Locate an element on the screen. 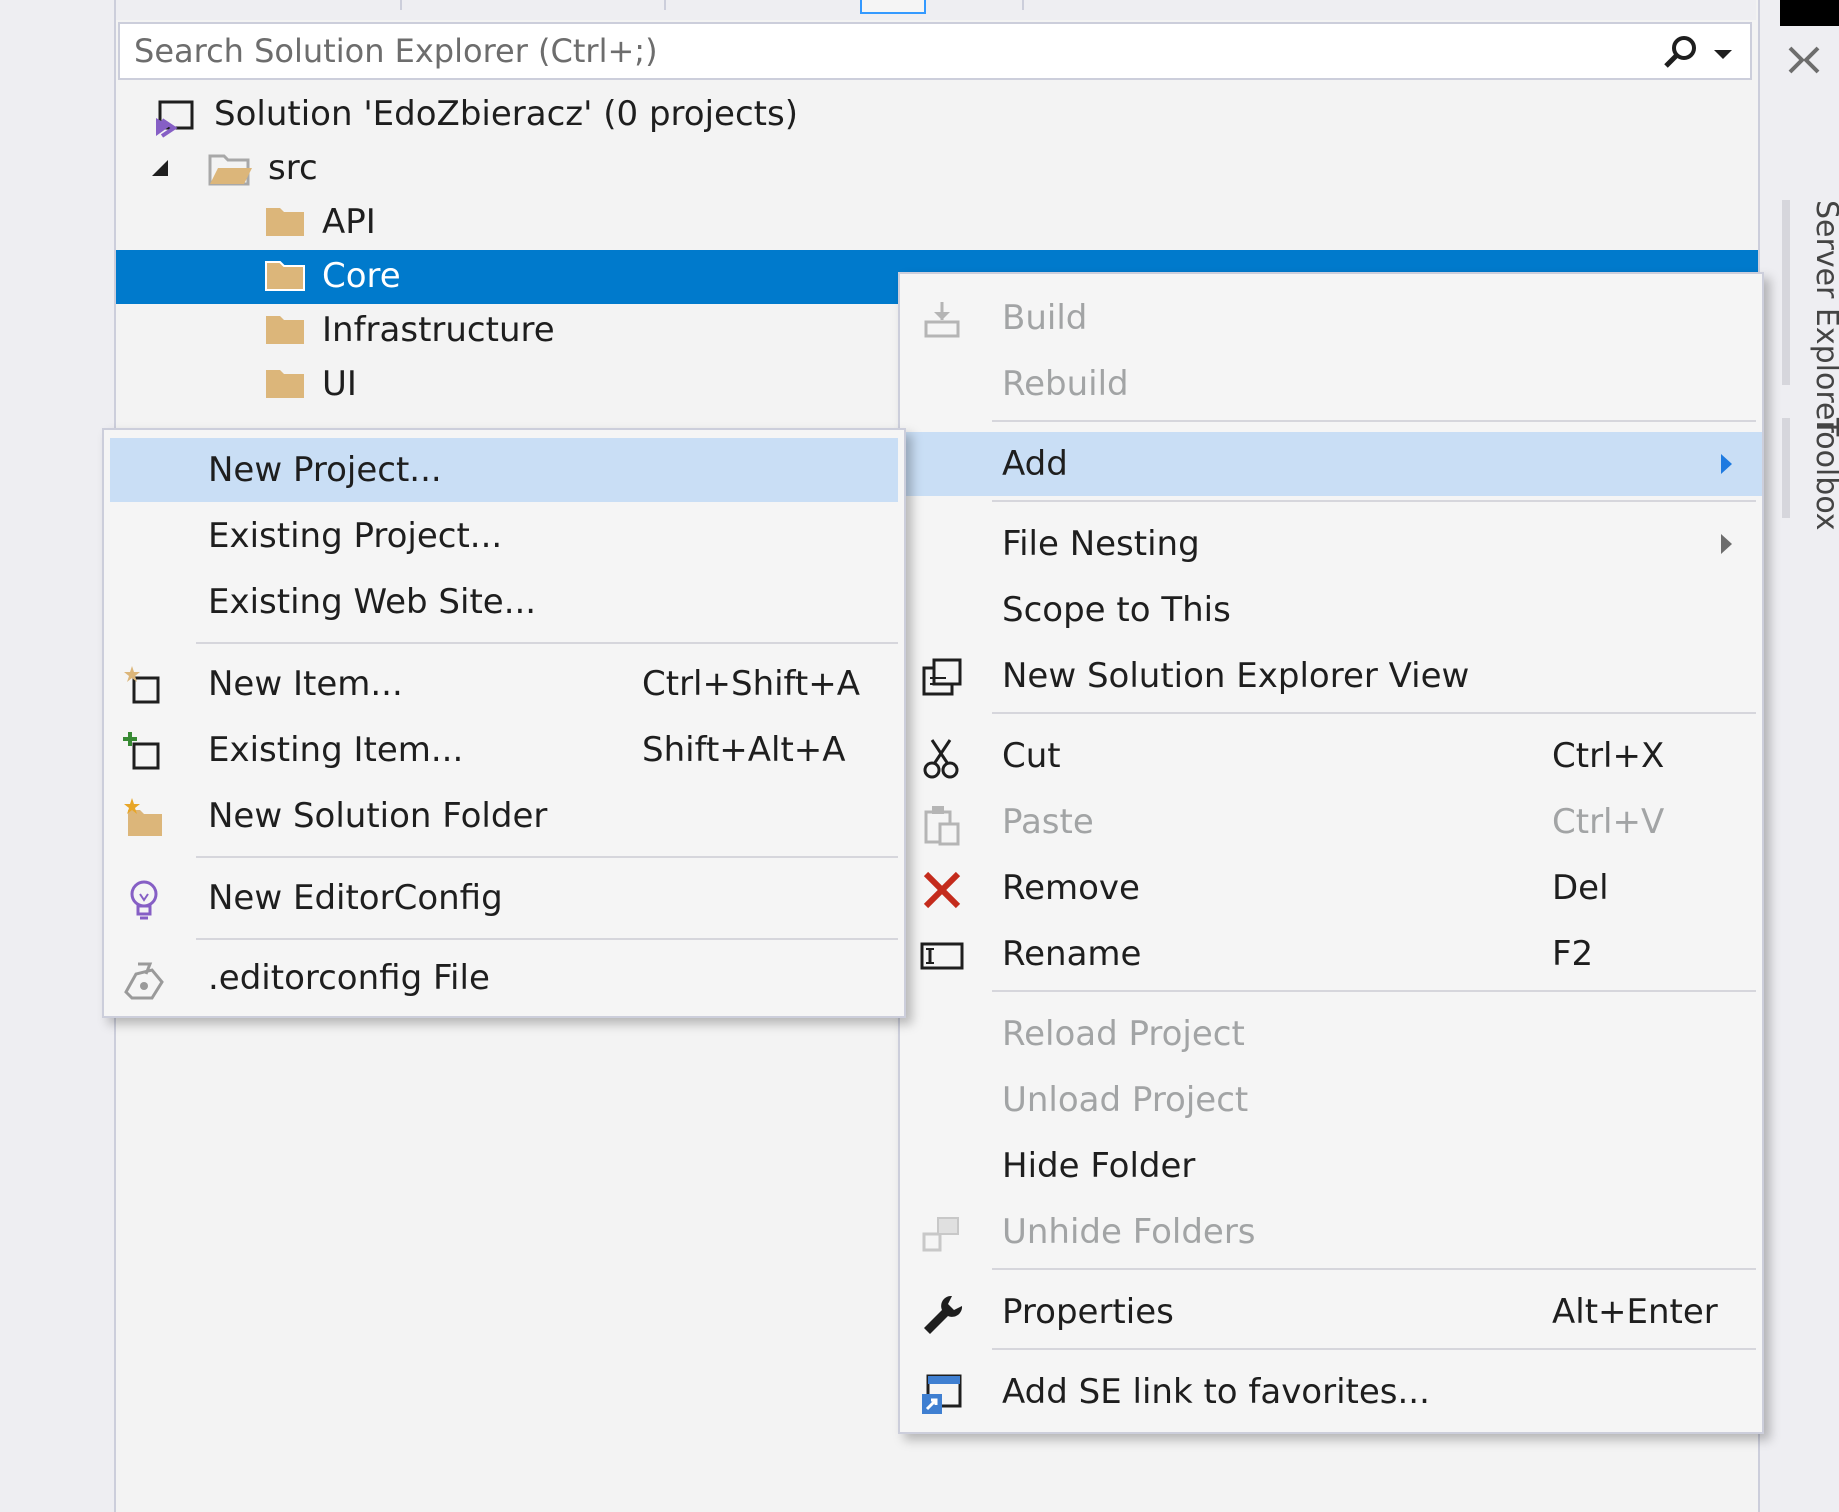  menu-item-label: Properties is located at coordinates (1088, 1312).